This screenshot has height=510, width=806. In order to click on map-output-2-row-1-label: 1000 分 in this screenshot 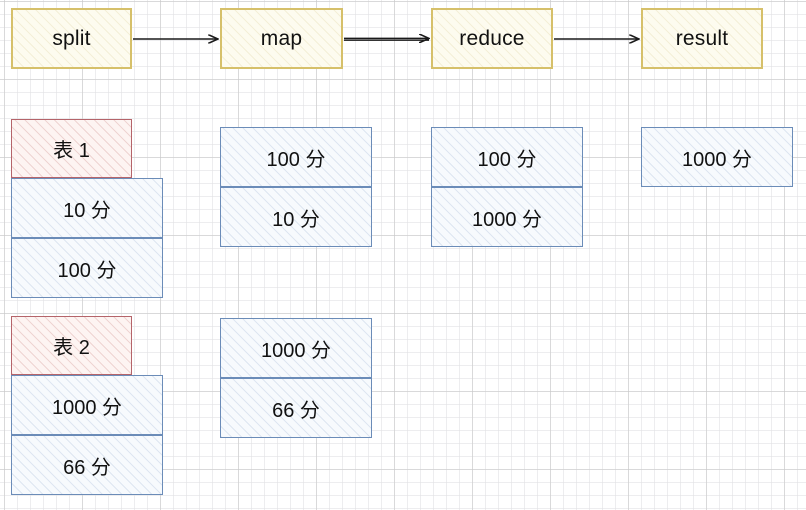, I will do `click(296, 350)`.